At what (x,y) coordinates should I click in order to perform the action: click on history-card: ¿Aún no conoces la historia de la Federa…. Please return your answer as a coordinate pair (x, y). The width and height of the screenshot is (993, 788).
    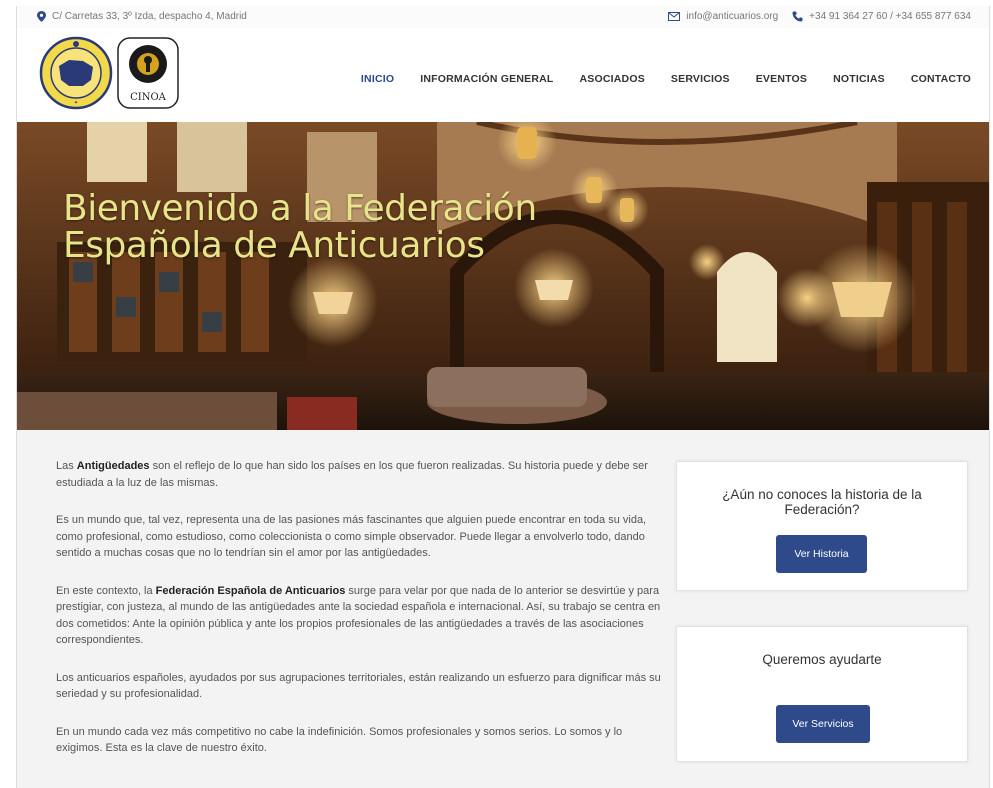
    Looking at the image, I should click on (822, 526).